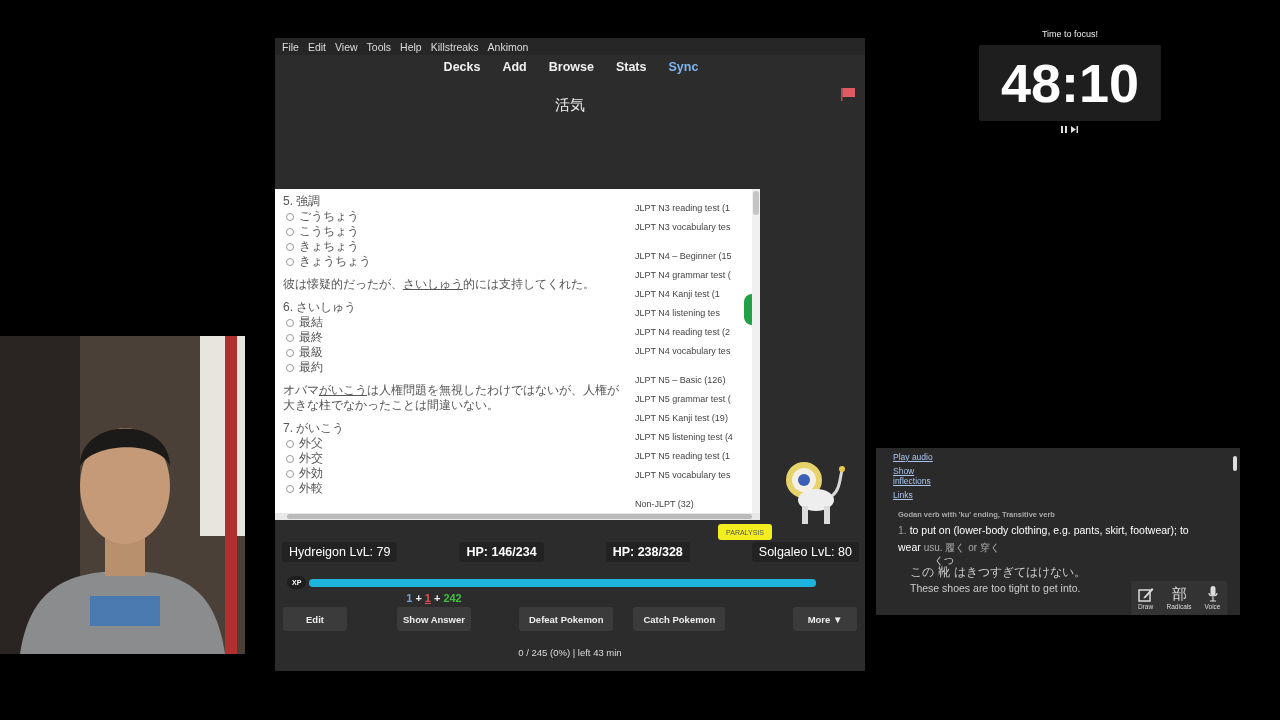 The height and width of the screenshot is (720, 1280). Describe the element at coordinates (682, 456) in the screenshot. I see `deck-link: JLPT N5 reading test (1` at that location.